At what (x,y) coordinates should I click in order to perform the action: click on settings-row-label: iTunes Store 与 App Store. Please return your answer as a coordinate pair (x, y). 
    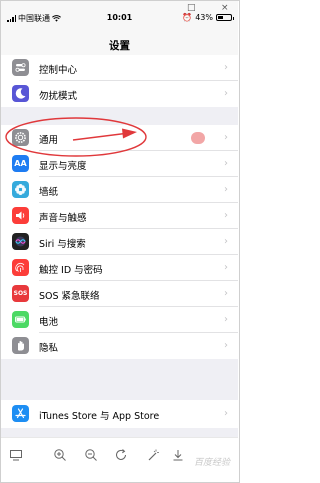
    Looking at the image, I should click on (99, 416).